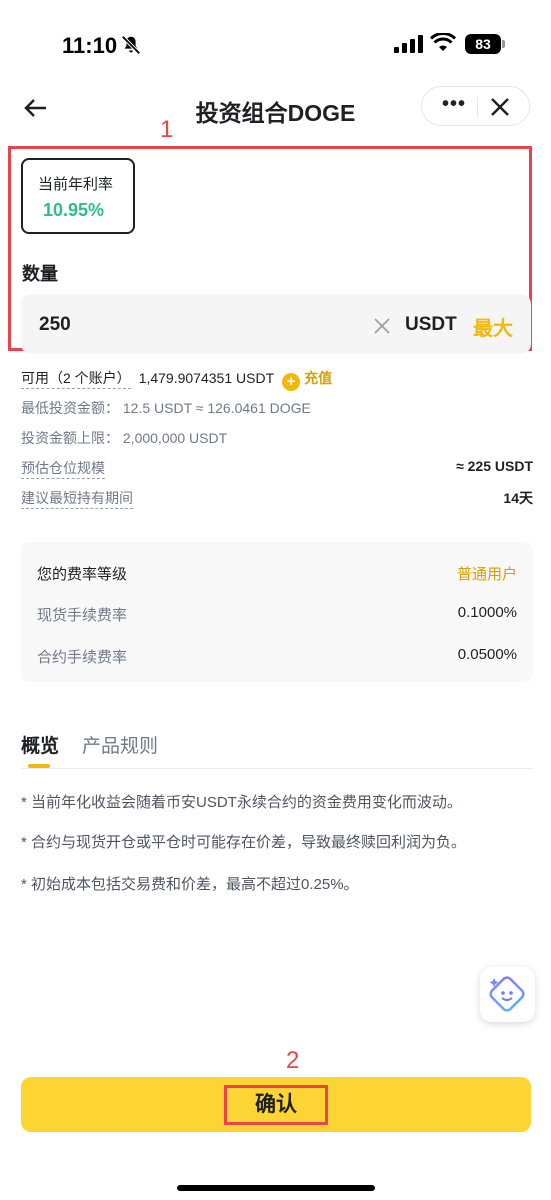 This screenshot has height=1200, width=551. I want to click on position-label-text: 预估仓位规模, so click(63, 469).